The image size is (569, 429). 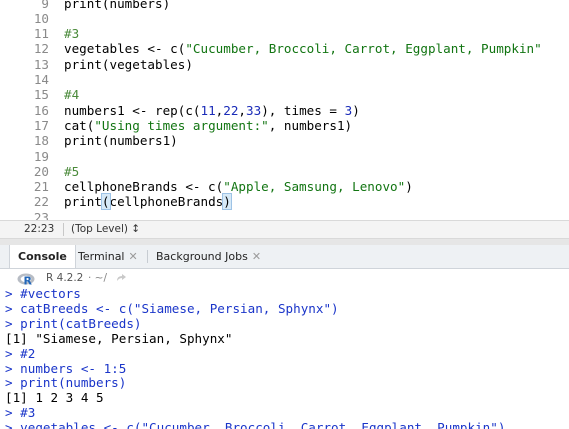 What do you see at coordinates (181, 125) in the screenshot?
I see `code-token: "Using times argument:"` at bounding box center [181, 125].